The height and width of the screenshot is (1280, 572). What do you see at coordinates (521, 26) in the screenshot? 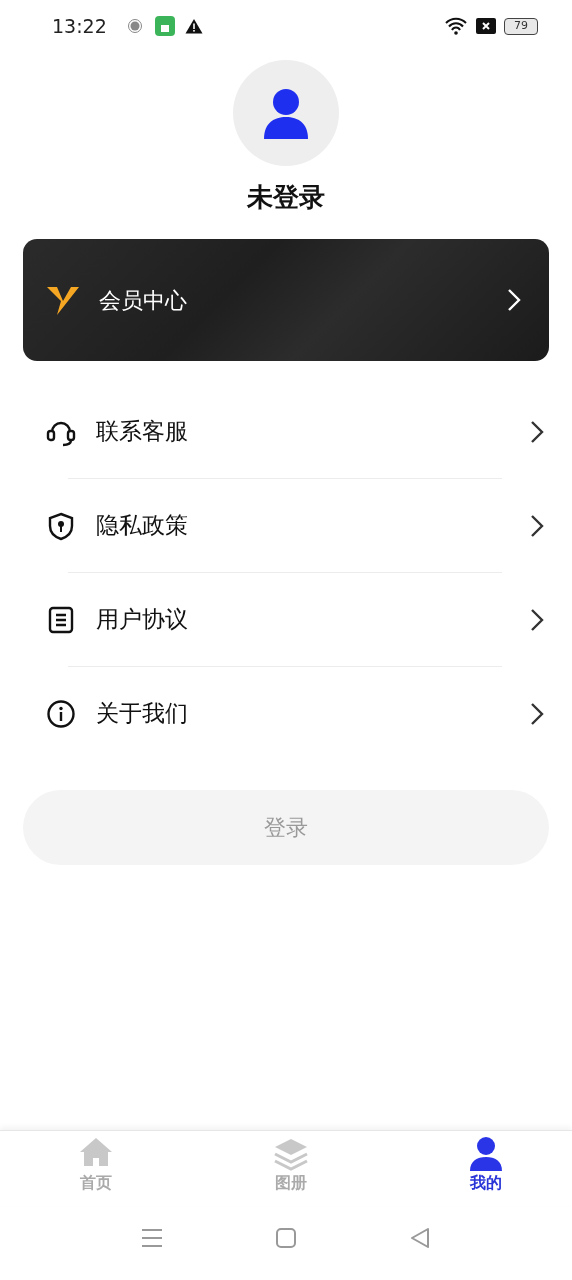
I see `battery-level: 79` at bounding box center [521, 26].